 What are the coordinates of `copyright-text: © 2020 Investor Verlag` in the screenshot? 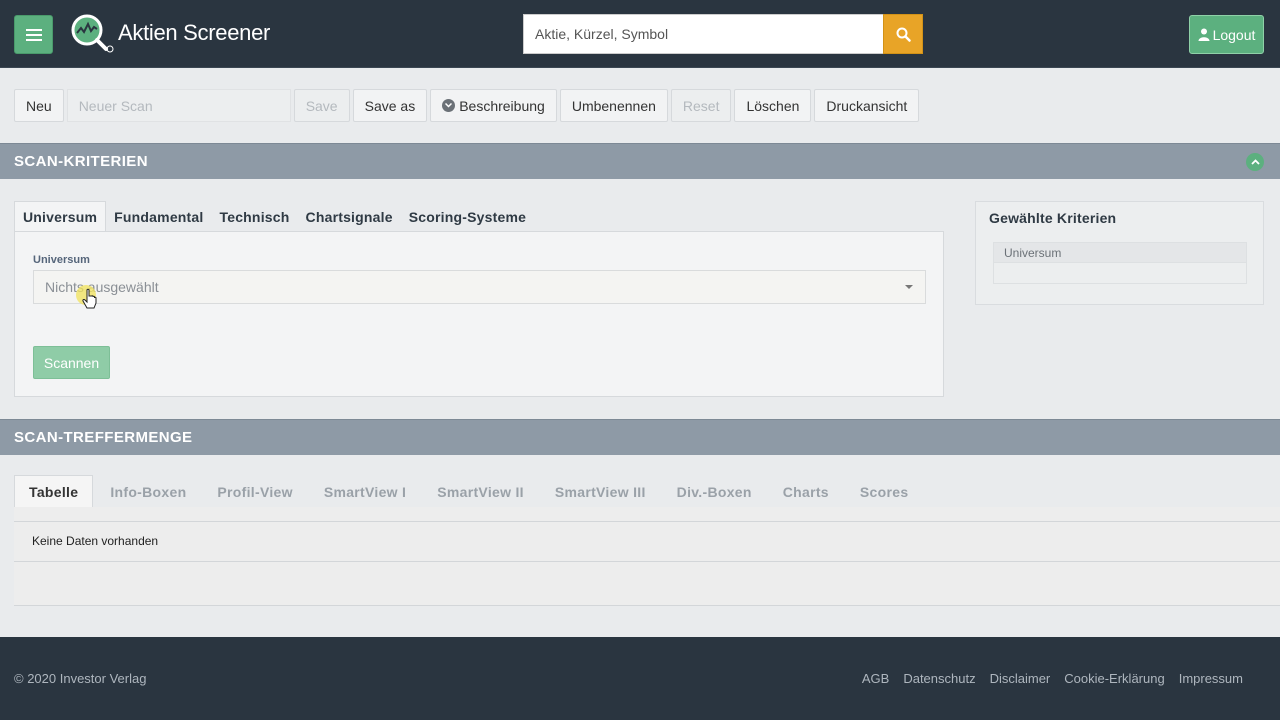 It's located at (80, 678).